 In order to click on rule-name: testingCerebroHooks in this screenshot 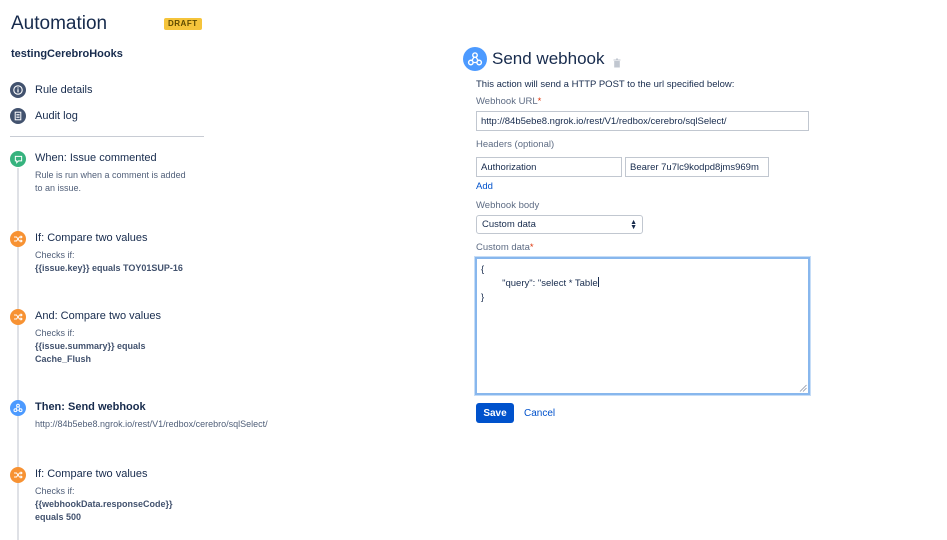, I will do `click(67, 54)`.